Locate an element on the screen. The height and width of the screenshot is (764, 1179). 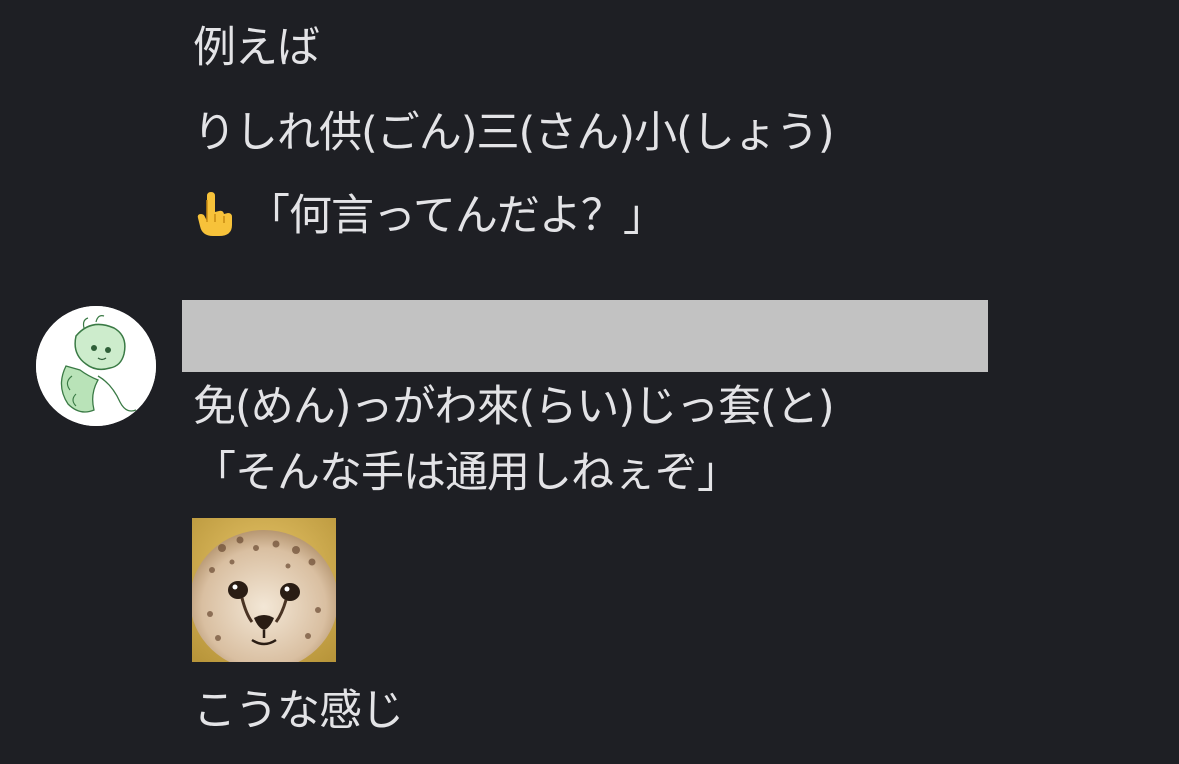
author-name-redacted is located at coordinates (585, 336).